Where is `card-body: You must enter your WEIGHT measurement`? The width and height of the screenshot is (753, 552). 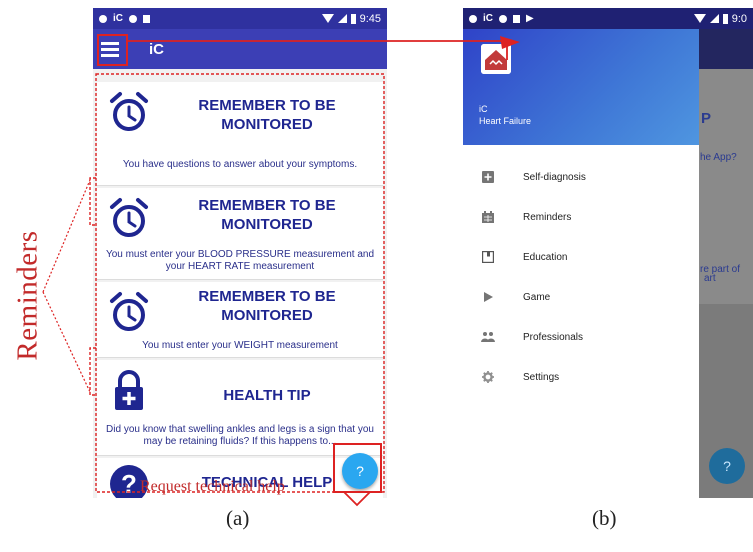
card-body: You must enter your WEIGHT measurement is located at coordinates (240, 345).